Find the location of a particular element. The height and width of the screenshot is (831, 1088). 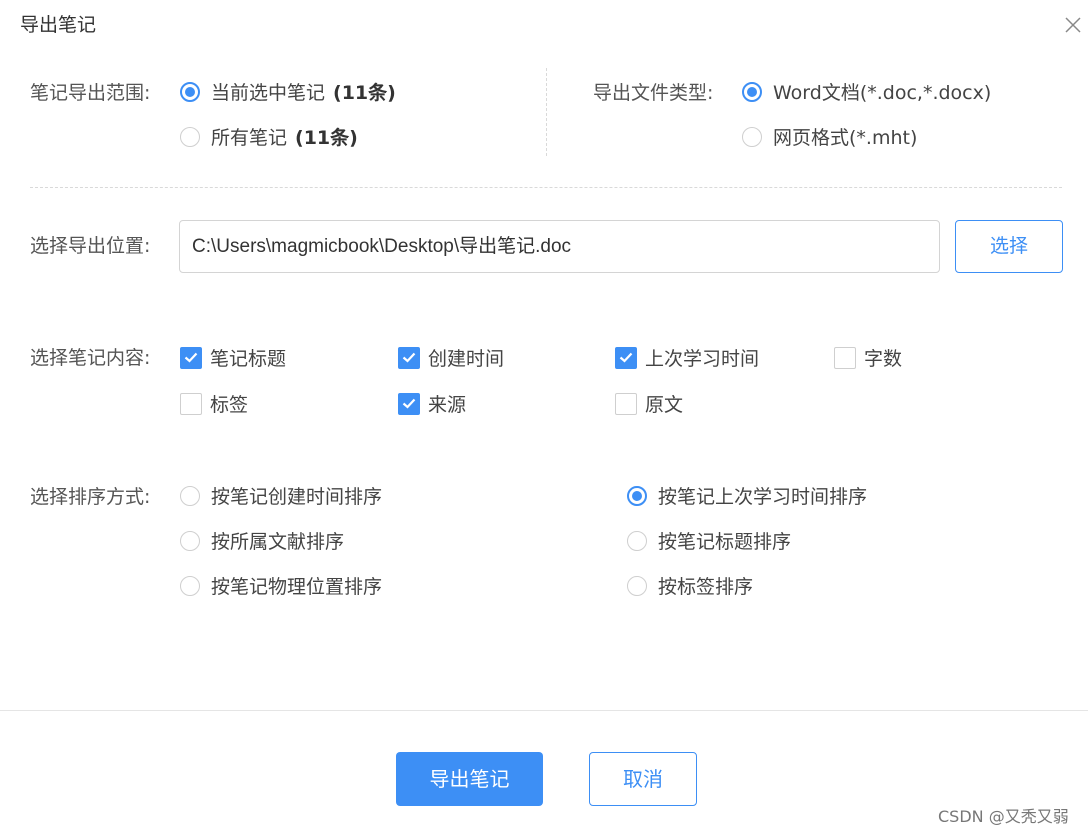

content-item-original: 原文 is located at coordinates (649, 403).